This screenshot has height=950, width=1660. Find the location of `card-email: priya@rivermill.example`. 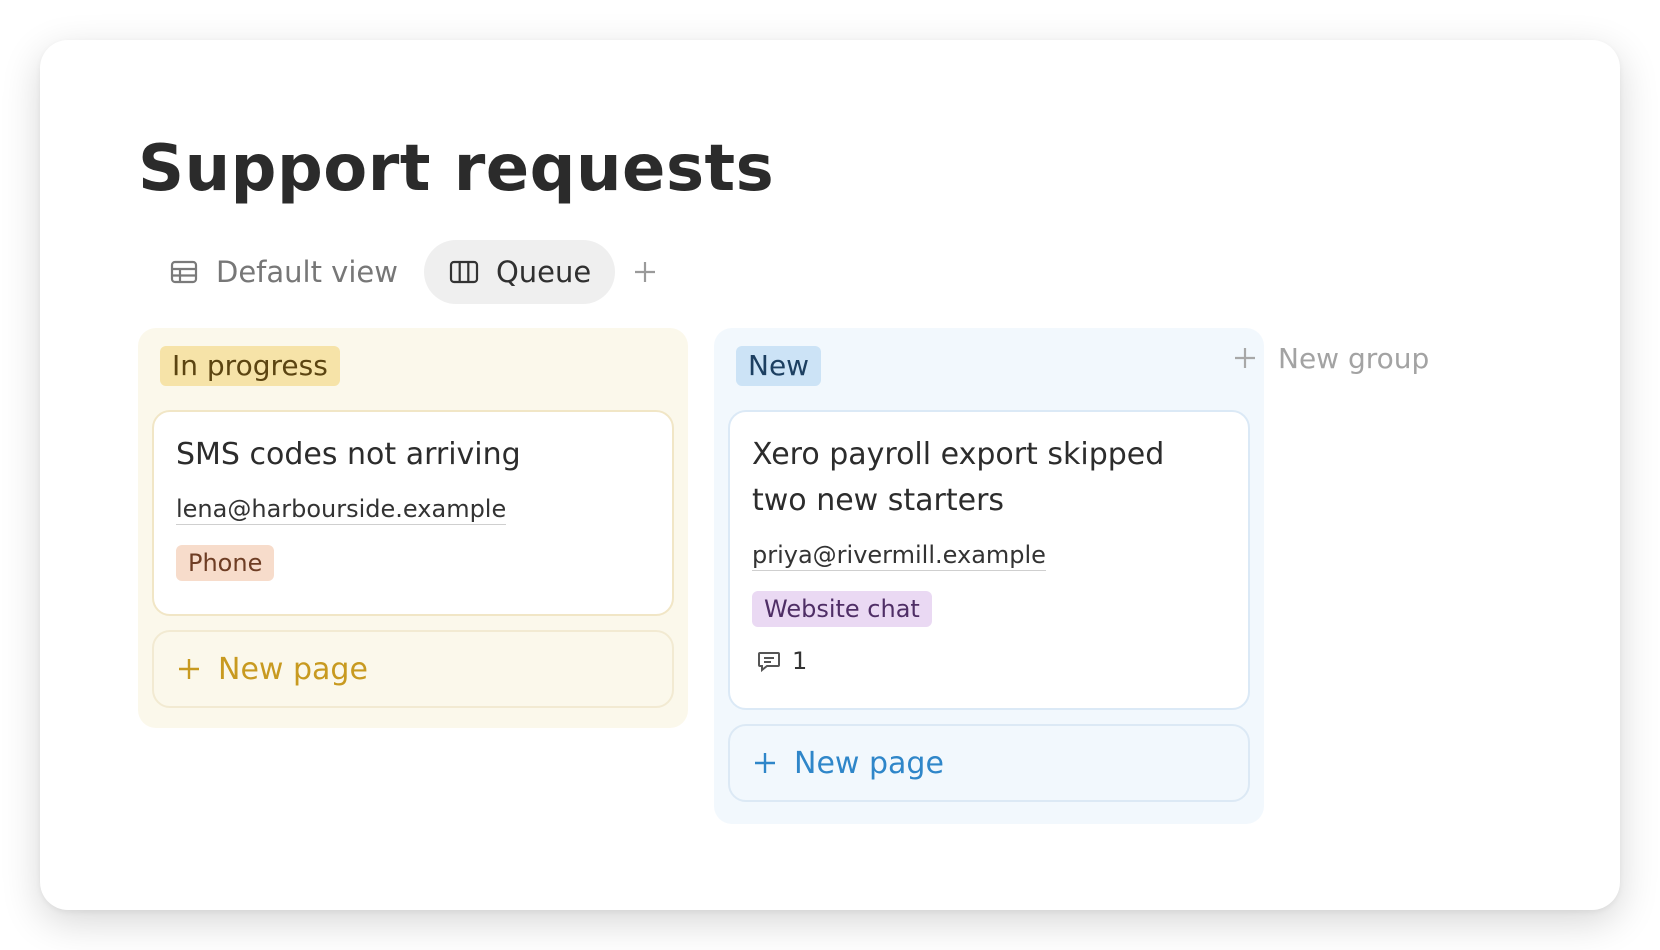

card-email: priya@rivermill.example is located at coordinates (899, 555).